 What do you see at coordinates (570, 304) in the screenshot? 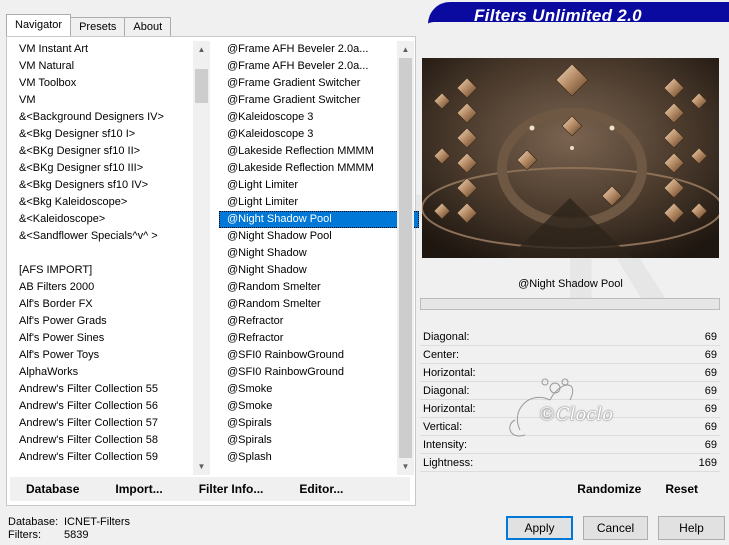
I see `progress-bar` at bounding box center [570, 304].